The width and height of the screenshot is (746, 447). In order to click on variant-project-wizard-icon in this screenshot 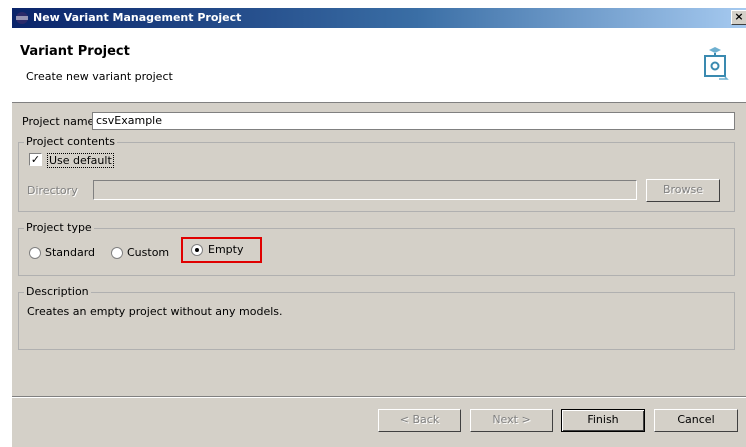, I will do `click(716, 63)`.